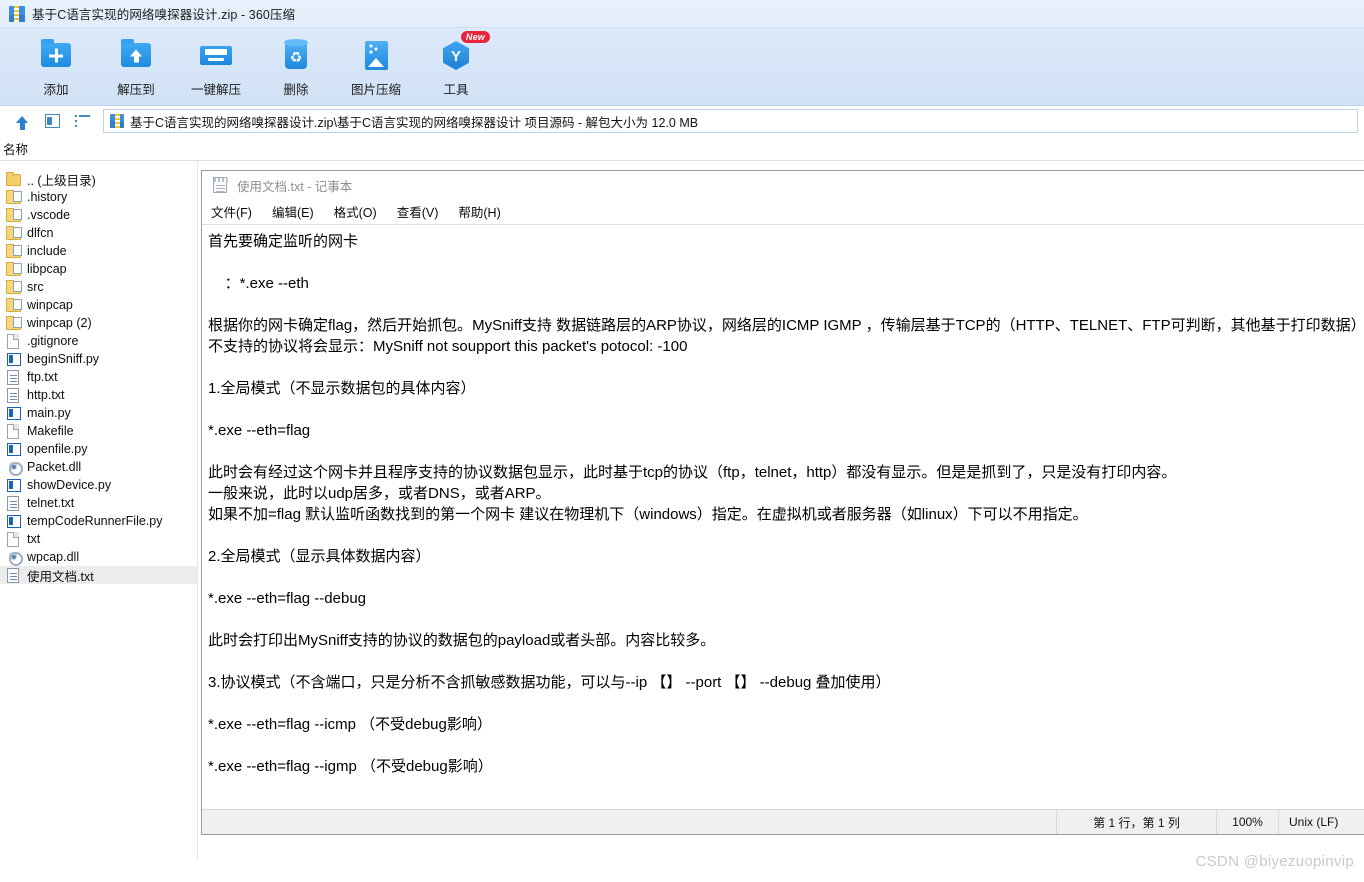 The width and height of the screenshot is (1364, 882). Describe the element at coordinates (98, 377) in the screenshot. I see `file-list-item: ftp.txt` at that location.